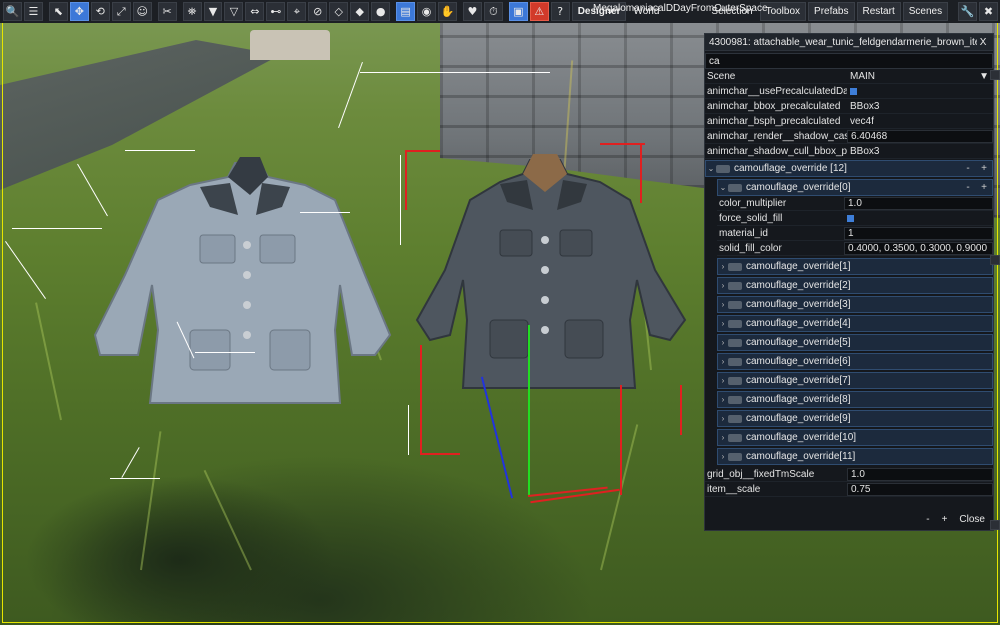  What do you see at coordinates (798, 304) in the screenshot?
I see `group-label: camouflage_override[3]` at bounding box center [798, 304].